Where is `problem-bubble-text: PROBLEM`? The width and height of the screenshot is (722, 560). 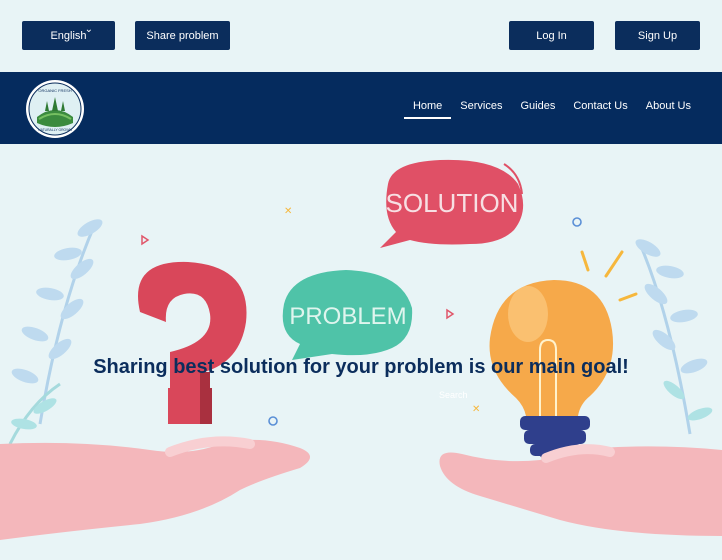
problem-bubble-text: PROBLEM is located at coordinates (347, 316).